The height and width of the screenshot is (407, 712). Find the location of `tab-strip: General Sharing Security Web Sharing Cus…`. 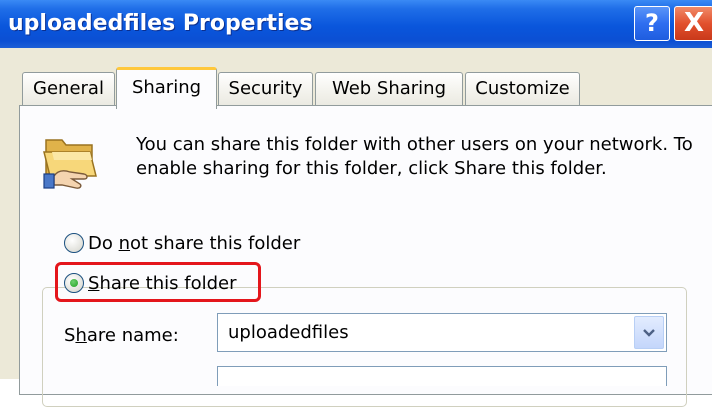

tab-strip: General Sharing Security Web Sharing Cus… is located at coordinates (356, 78).